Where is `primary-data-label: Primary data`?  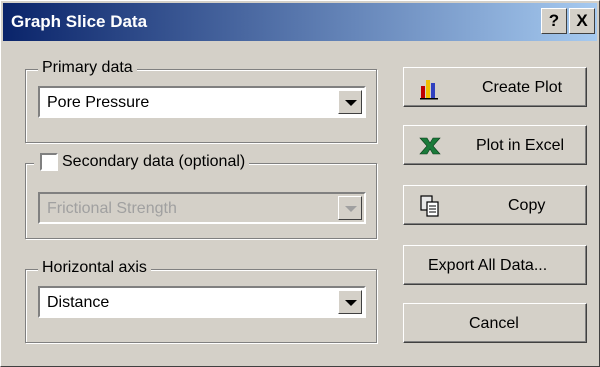
primary-data-label: Primary data is located at coordinates (87, 68).